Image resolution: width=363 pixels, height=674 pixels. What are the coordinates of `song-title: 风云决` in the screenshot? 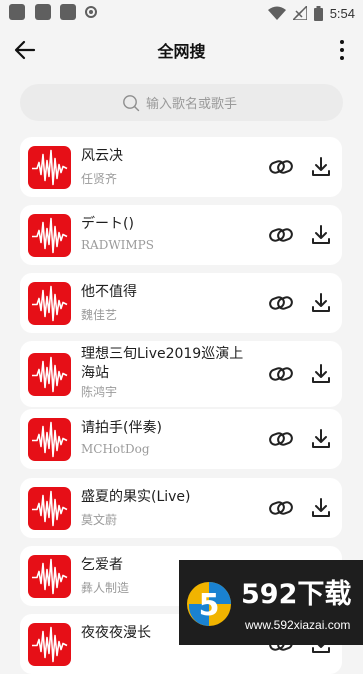 It's located at (102, 156).